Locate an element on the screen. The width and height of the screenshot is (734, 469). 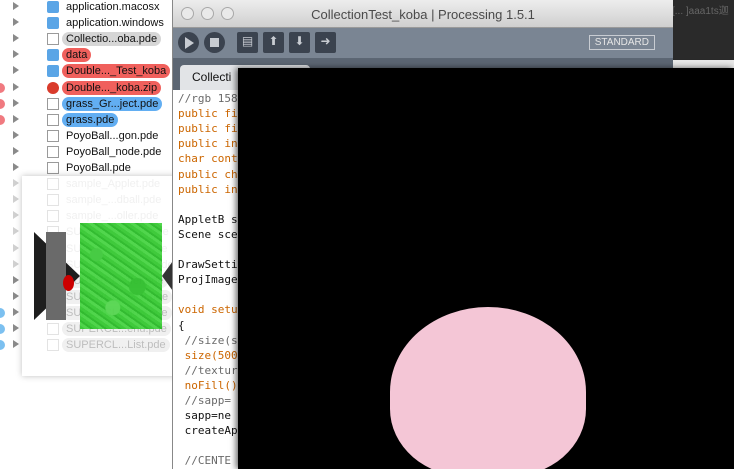
list-item: PoyoBall.pde is located at coordinates (86, 168).